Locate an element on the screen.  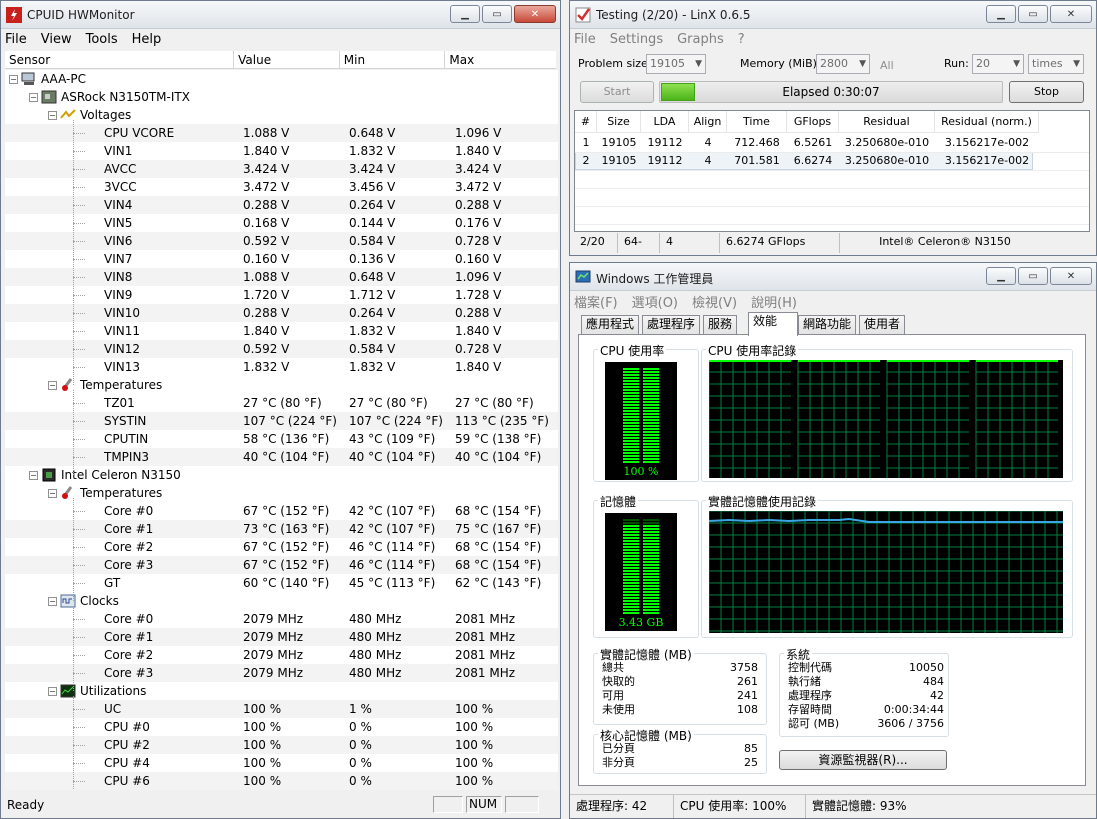
table-cell: 1 is located at coordinates (586, 143).